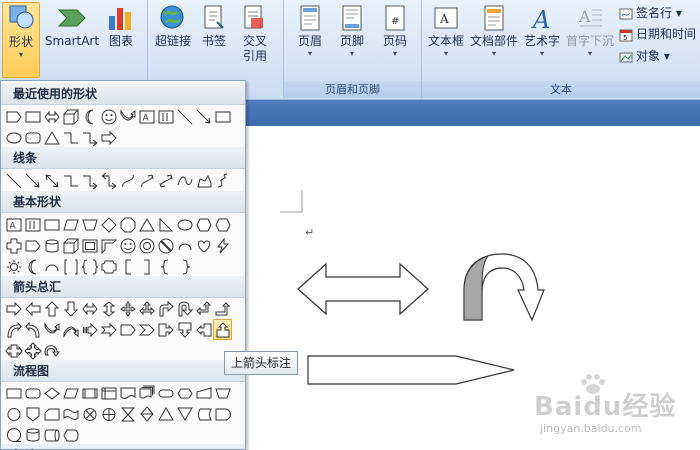 The height and width of the screenshot is (450, 700). Describe the element at coordinates (146, 116) in the screenshot. I see `textbox-shape-icon: A` at that location.